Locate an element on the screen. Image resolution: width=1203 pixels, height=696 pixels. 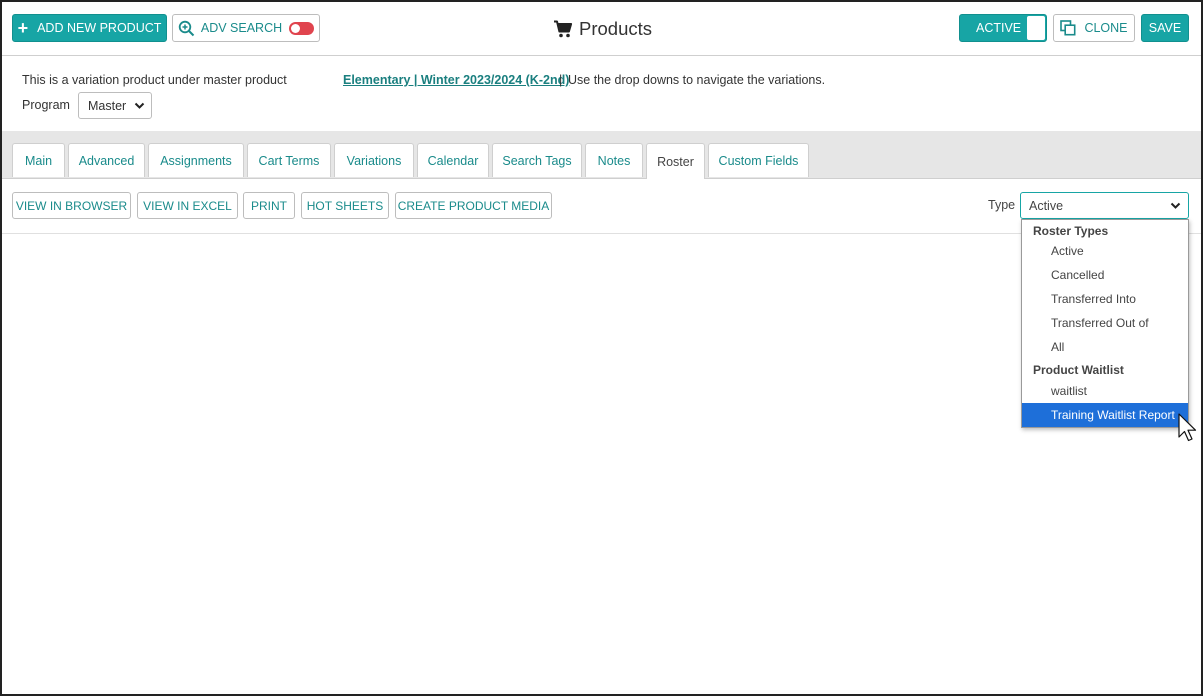
tab-label: Cart Terms is located at coordinates (289, 160).